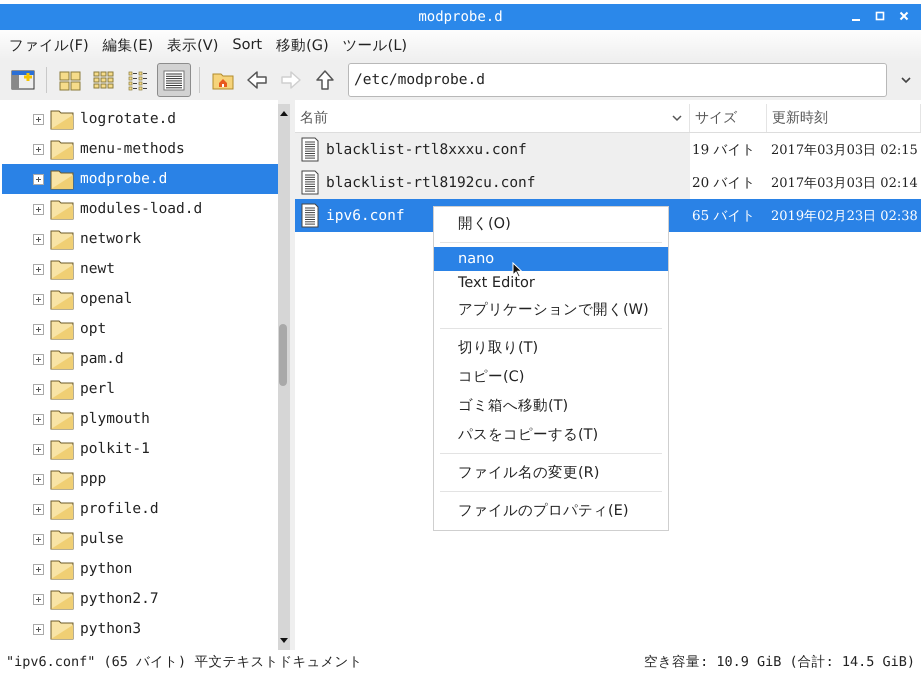  What do you see at coordinates (551, 405) in the screenshot?
I see `menu-item: ゴミ箱へ移動(T)` at bounding box center [551, 405].